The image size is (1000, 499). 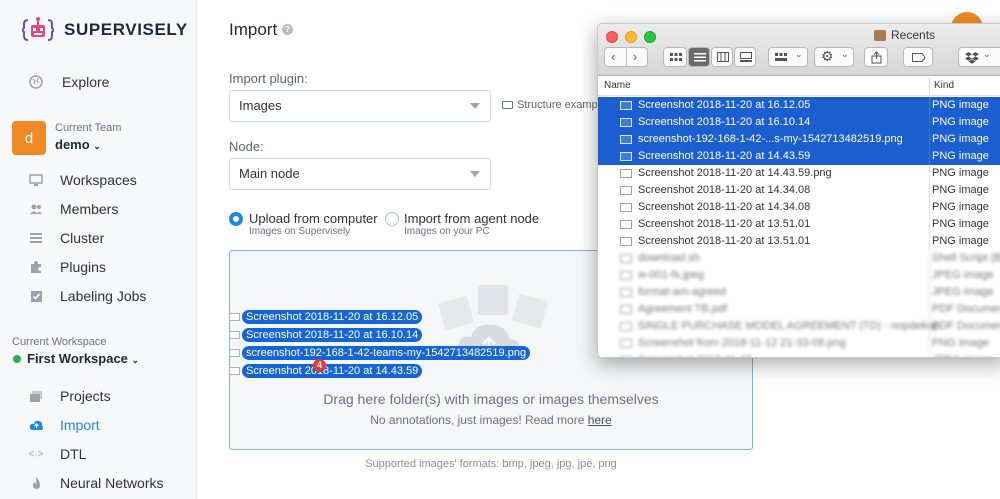 I want to click on column-view-button, so click(x=722, y=57).